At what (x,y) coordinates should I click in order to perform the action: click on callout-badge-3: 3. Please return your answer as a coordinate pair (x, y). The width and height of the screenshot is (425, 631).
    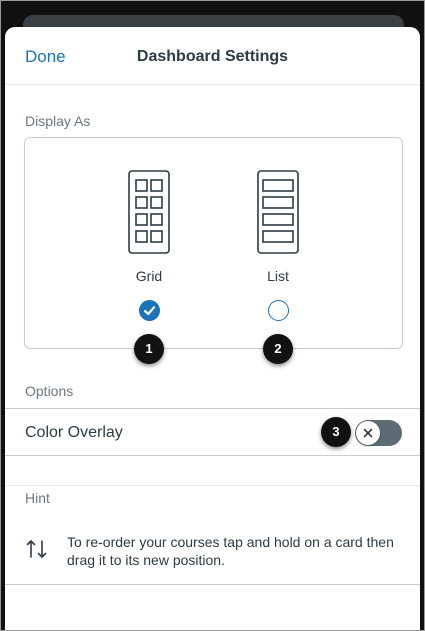
    Looking at the image, I should click on (336, 432).